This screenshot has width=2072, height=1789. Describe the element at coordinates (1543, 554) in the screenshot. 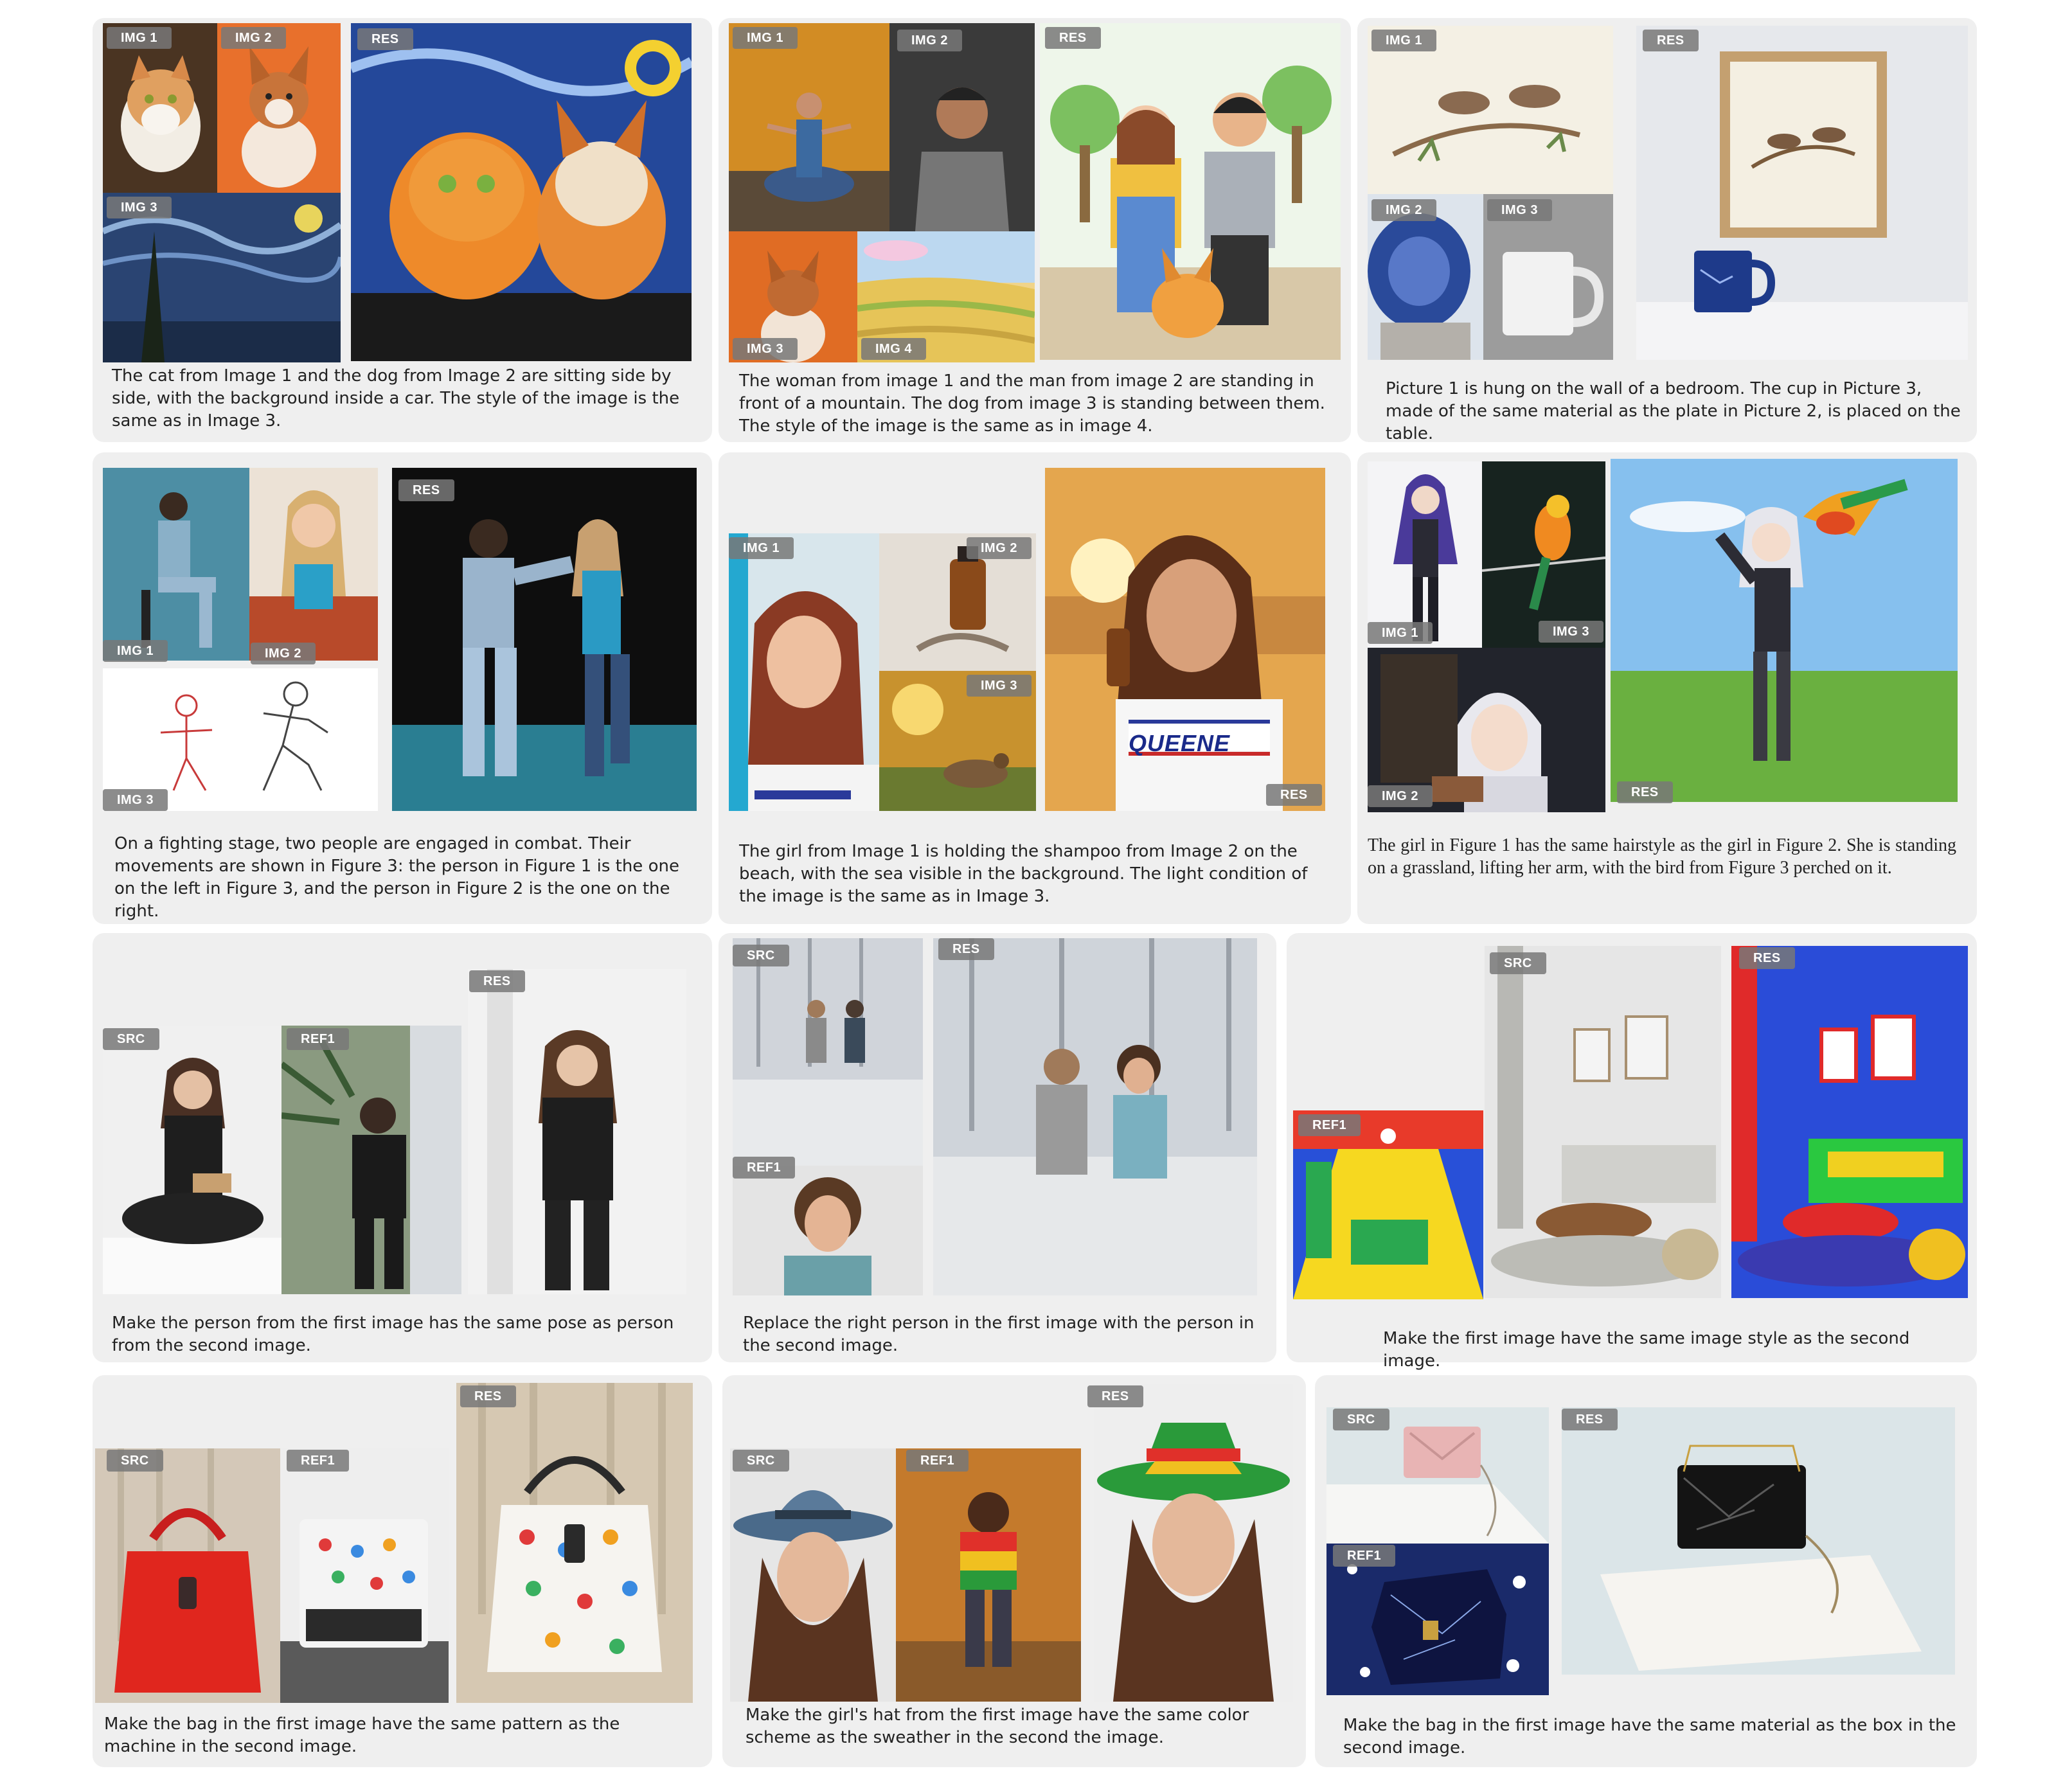

I see `parrot-on-wire` at that location.